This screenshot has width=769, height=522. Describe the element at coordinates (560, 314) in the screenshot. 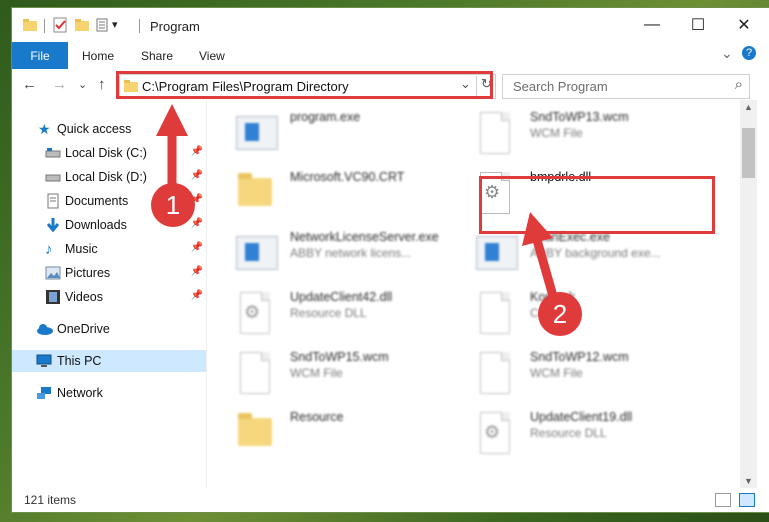

I see `step-badge-2: 2` at that location.